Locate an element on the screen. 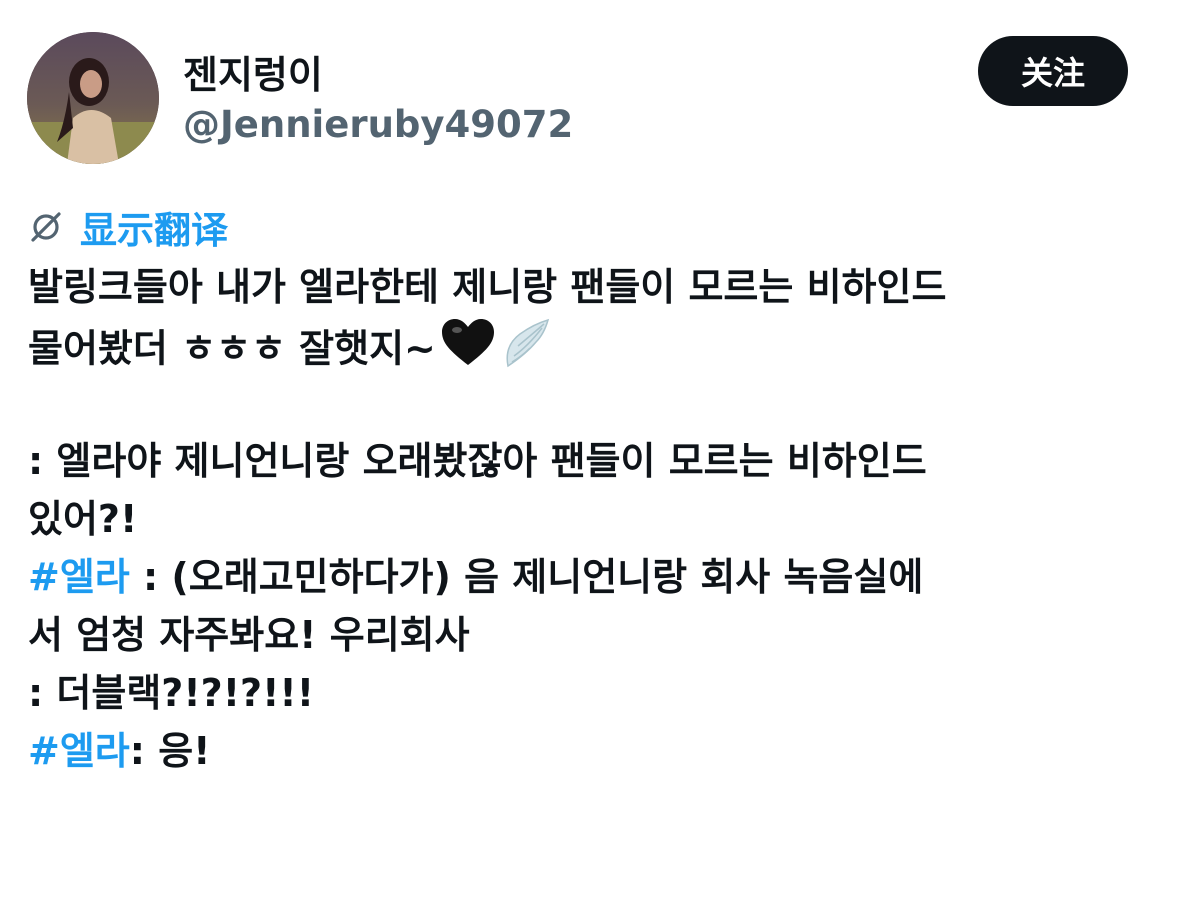 Image resolution: width=1179 pixels, height=909 pixels. translate-globe-icon is located at coordinates (46, 227).